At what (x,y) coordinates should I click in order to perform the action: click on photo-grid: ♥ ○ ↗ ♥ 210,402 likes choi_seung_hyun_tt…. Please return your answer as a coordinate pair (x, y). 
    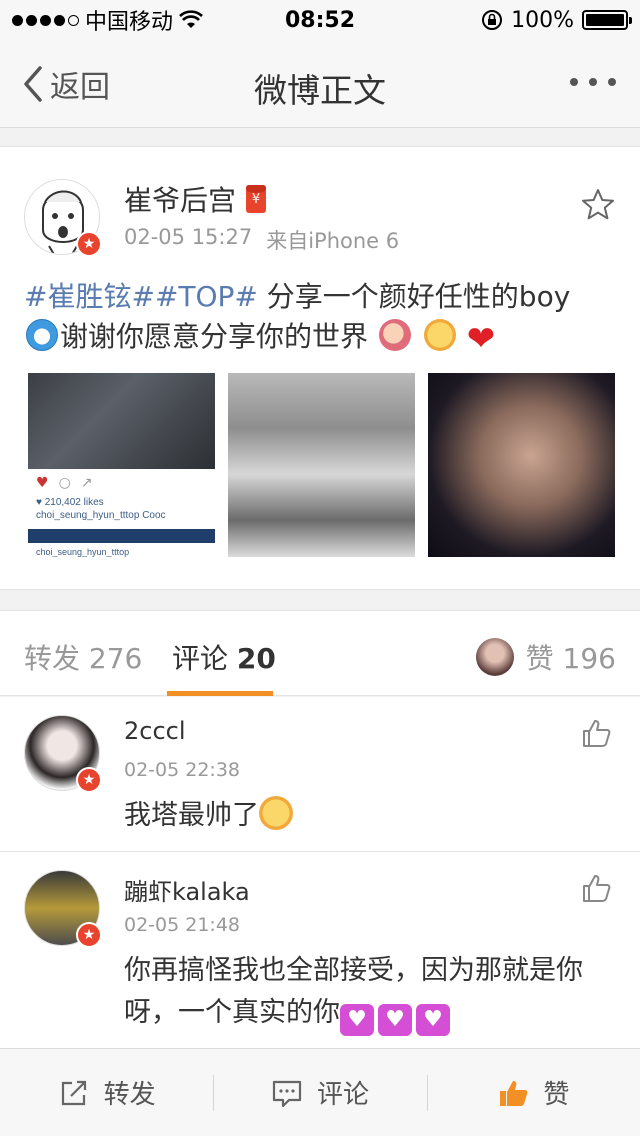
    Looking at the image, I should click on (321, 465).